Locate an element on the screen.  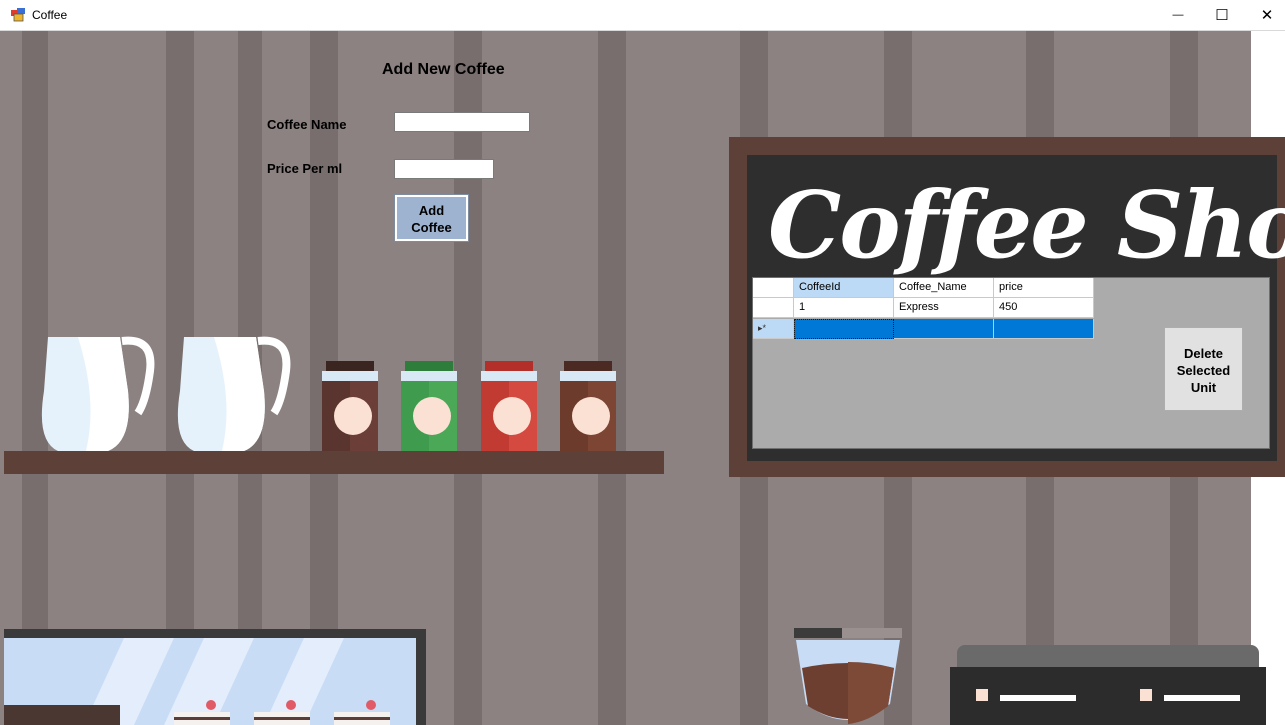
grid-cell-price: 450 is located at coordinates (1044, 308).